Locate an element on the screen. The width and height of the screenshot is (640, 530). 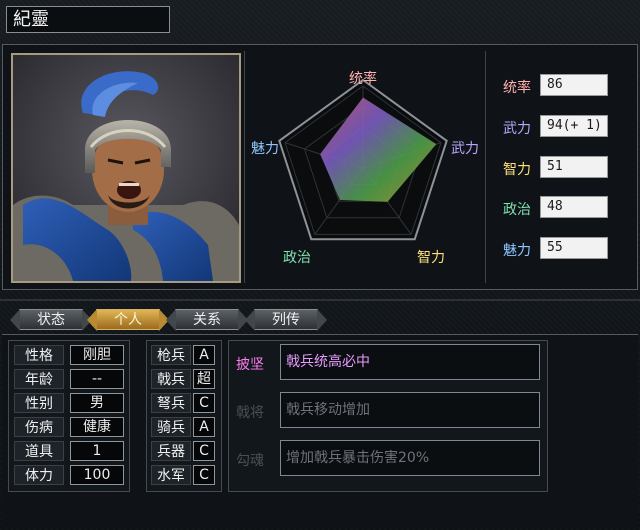
stat-value: 51 is located at coordinates (574, 167).